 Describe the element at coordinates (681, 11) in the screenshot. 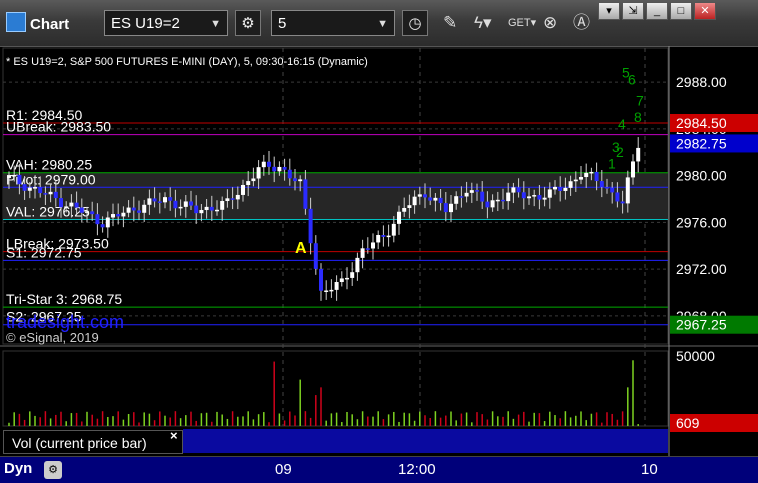

I see `maximize-icon: □` at that location.